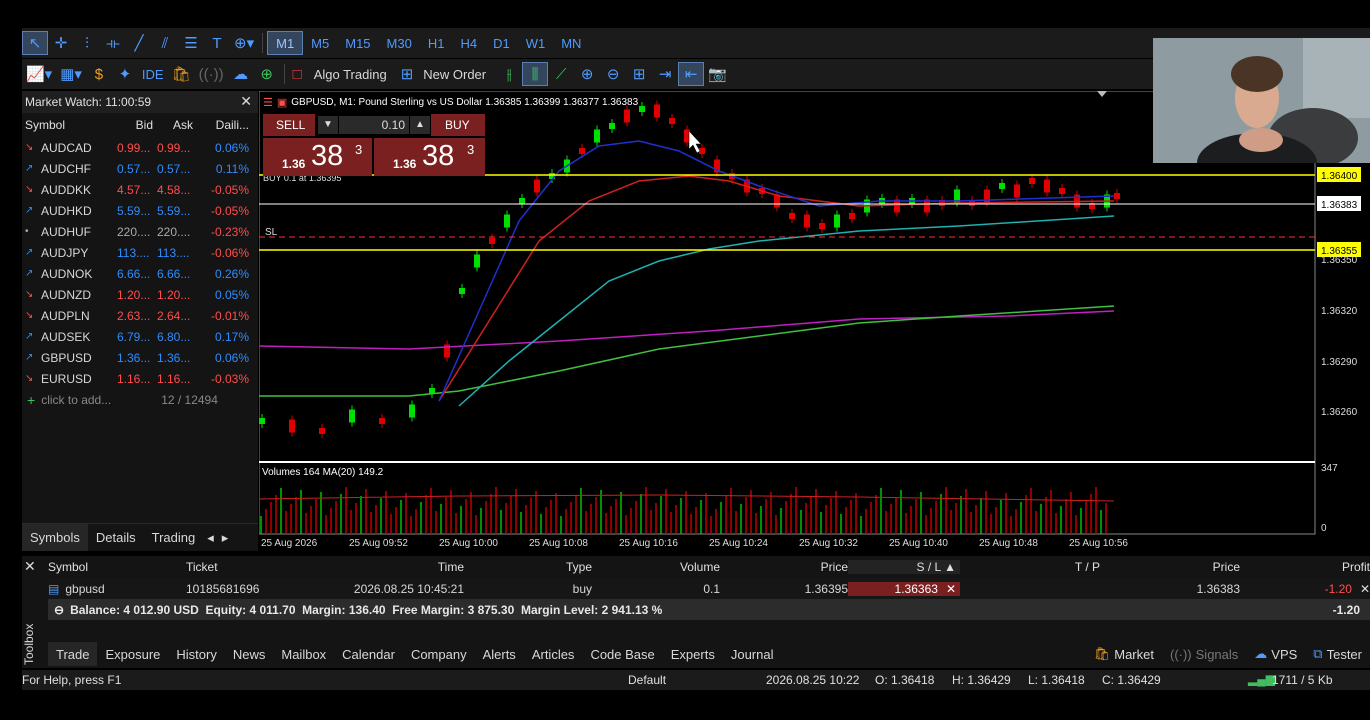 The width and height of the screenshot is (1370, 720). What do you see at coordinates (140, 273) in the screenshot?
I see `market-watch-row: ↗ AUDNOK 6.66... 6.66... 0.26%` at bounding box center [140, 273].